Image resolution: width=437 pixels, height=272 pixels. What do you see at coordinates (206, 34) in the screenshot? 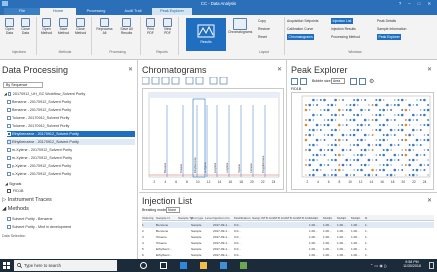
I see `results-layout-button: Results` at bounding box center [206, 34].